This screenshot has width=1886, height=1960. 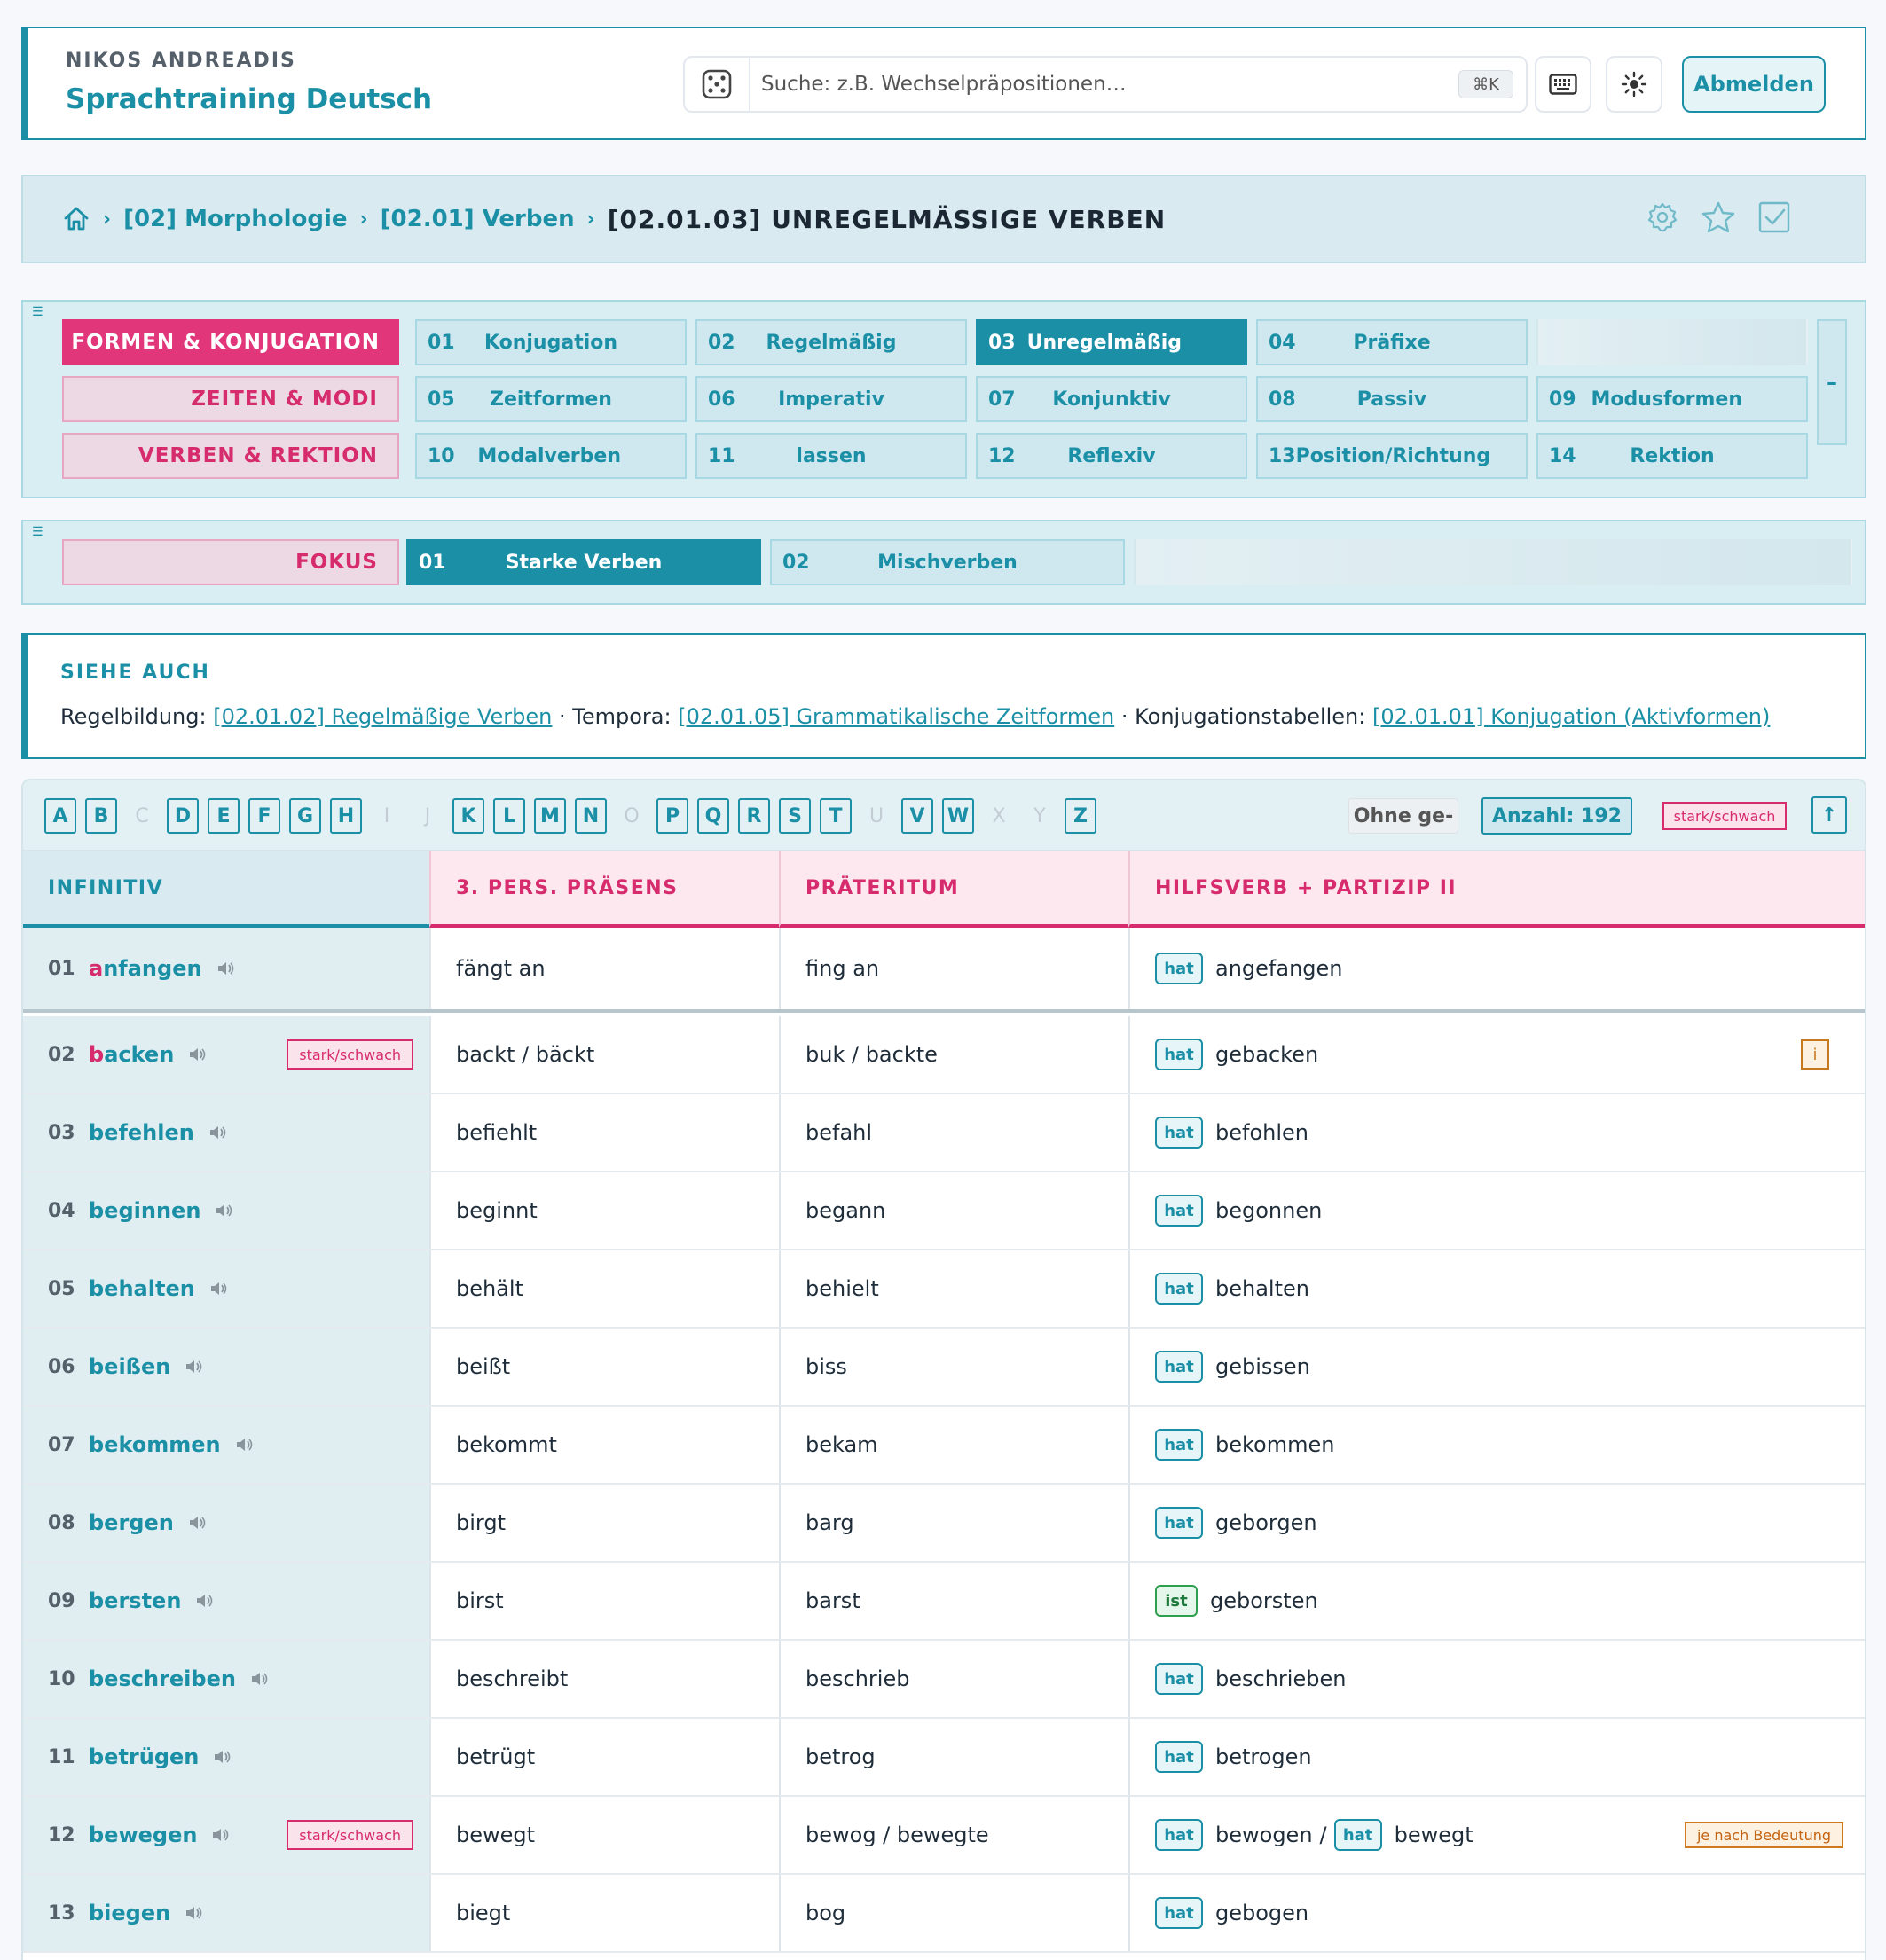 What do you see at coordinates (836, 816) in the screenshot?
I see `letter-filter-t: T` at bounding box center [836, 816].